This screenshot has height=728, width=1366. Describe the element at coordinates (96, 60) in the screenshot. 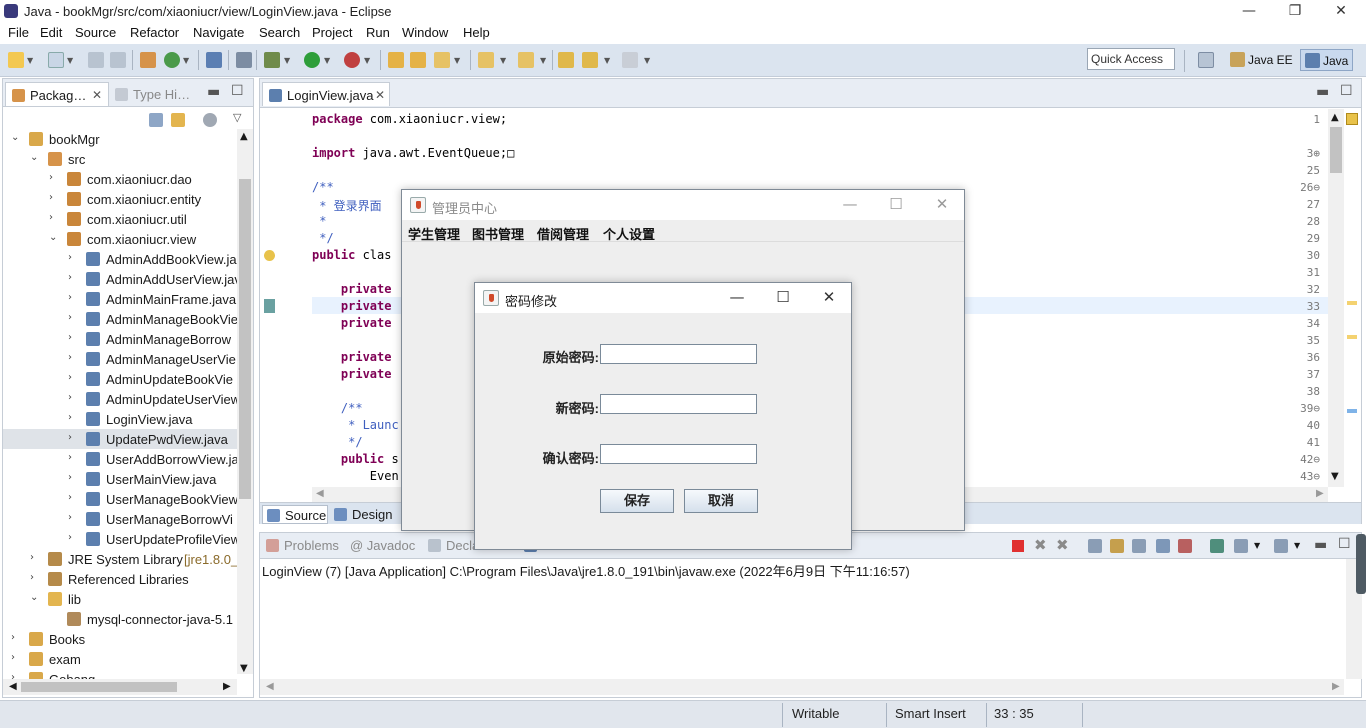

I see `save-icon` at that location.